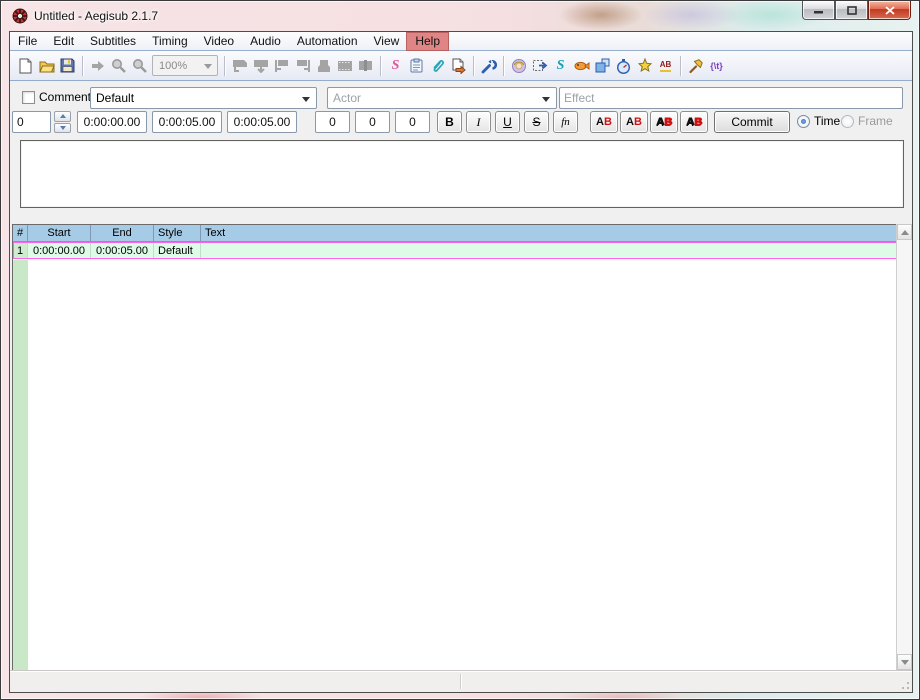 The image size is (920, 700). What do you see at coordinates (455, 233) in the screenshot?
I see `grid-header-row: # Start End Style Text` at bounding box center [455, 233].